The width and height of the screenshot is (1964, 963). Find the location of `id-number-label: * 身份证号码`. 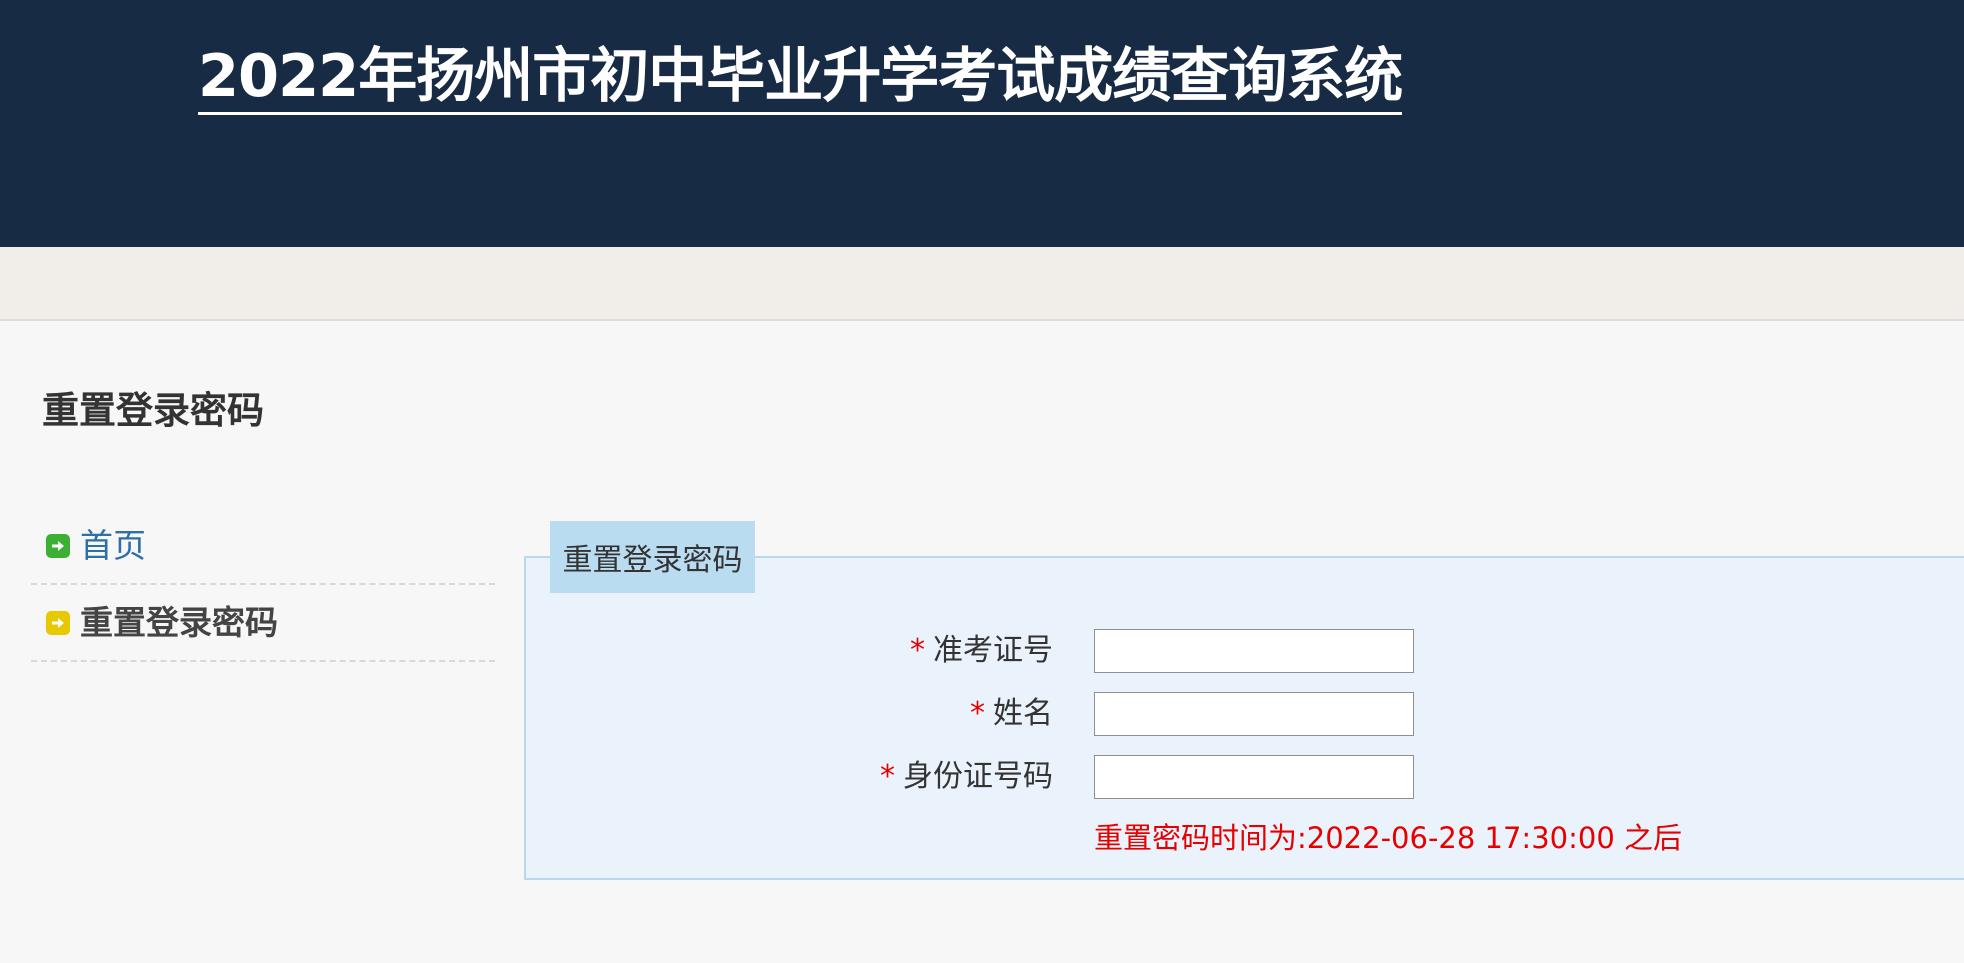

id-number-label: * 身份证号码 is located at coordinates (966, 777).